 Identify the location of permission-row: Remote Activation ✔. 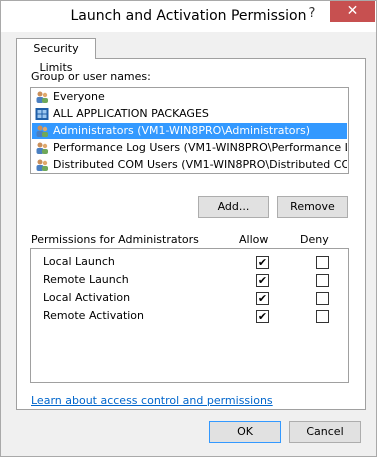
(189, 316).